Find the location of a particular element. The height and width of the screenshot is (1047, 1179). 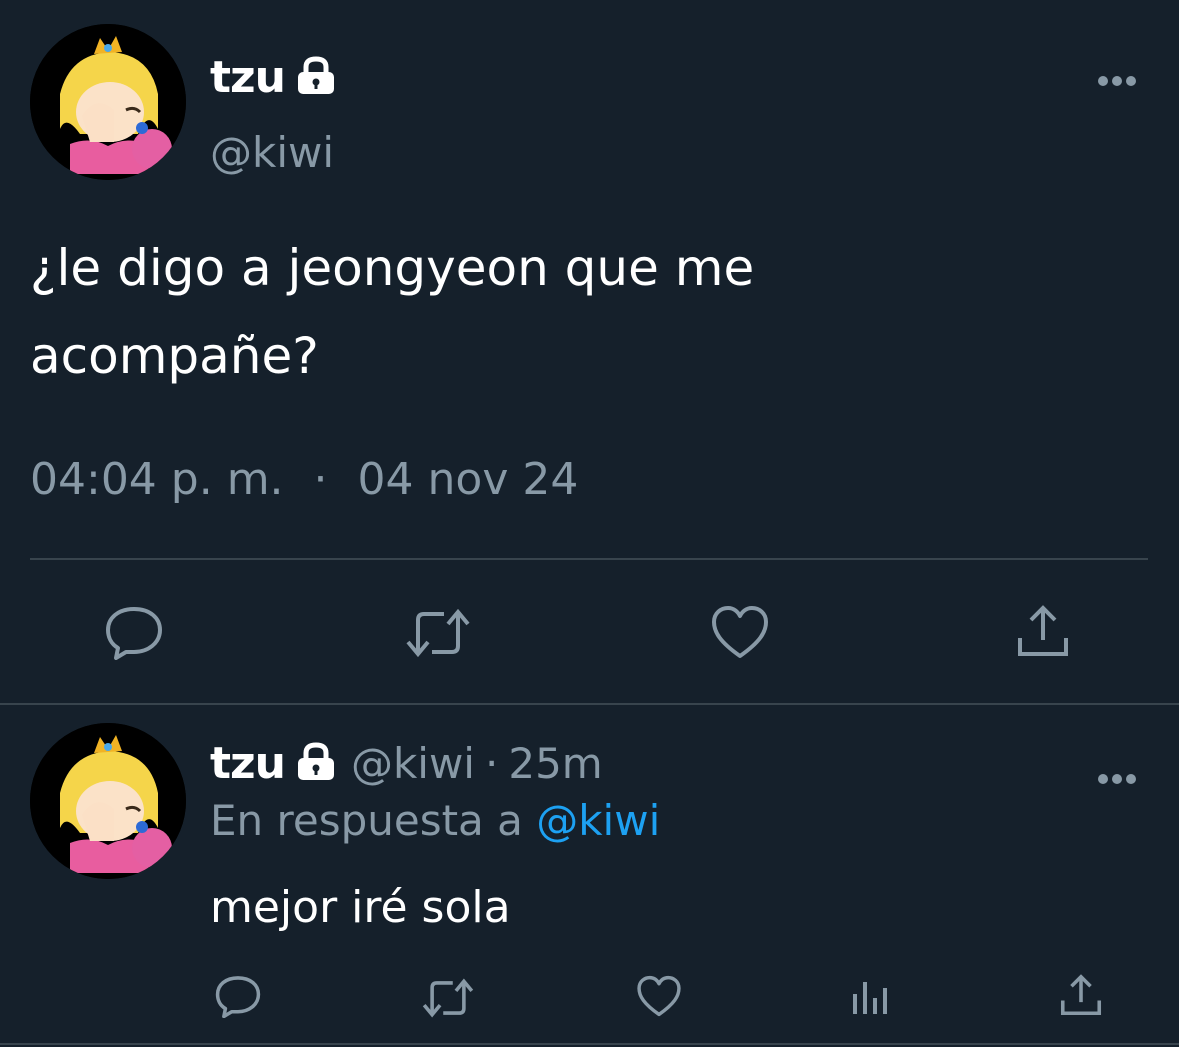

reply-tweet-avatar is located at coordinates (108, 801).